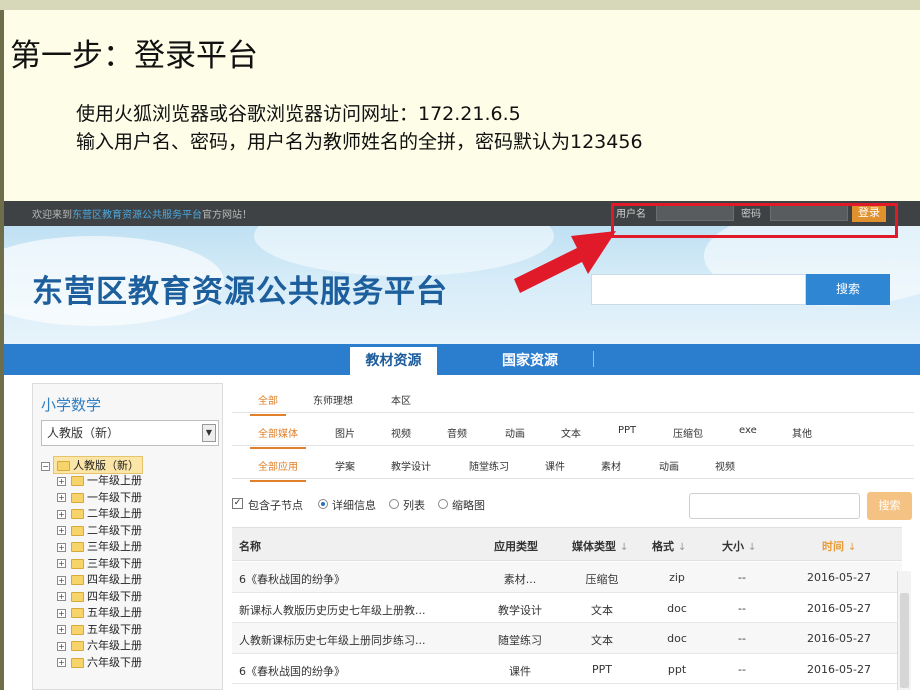 The height and width of the screenshot is (690, 920). I want to click on tree-item: + 二年级上册, so click(99, 513).